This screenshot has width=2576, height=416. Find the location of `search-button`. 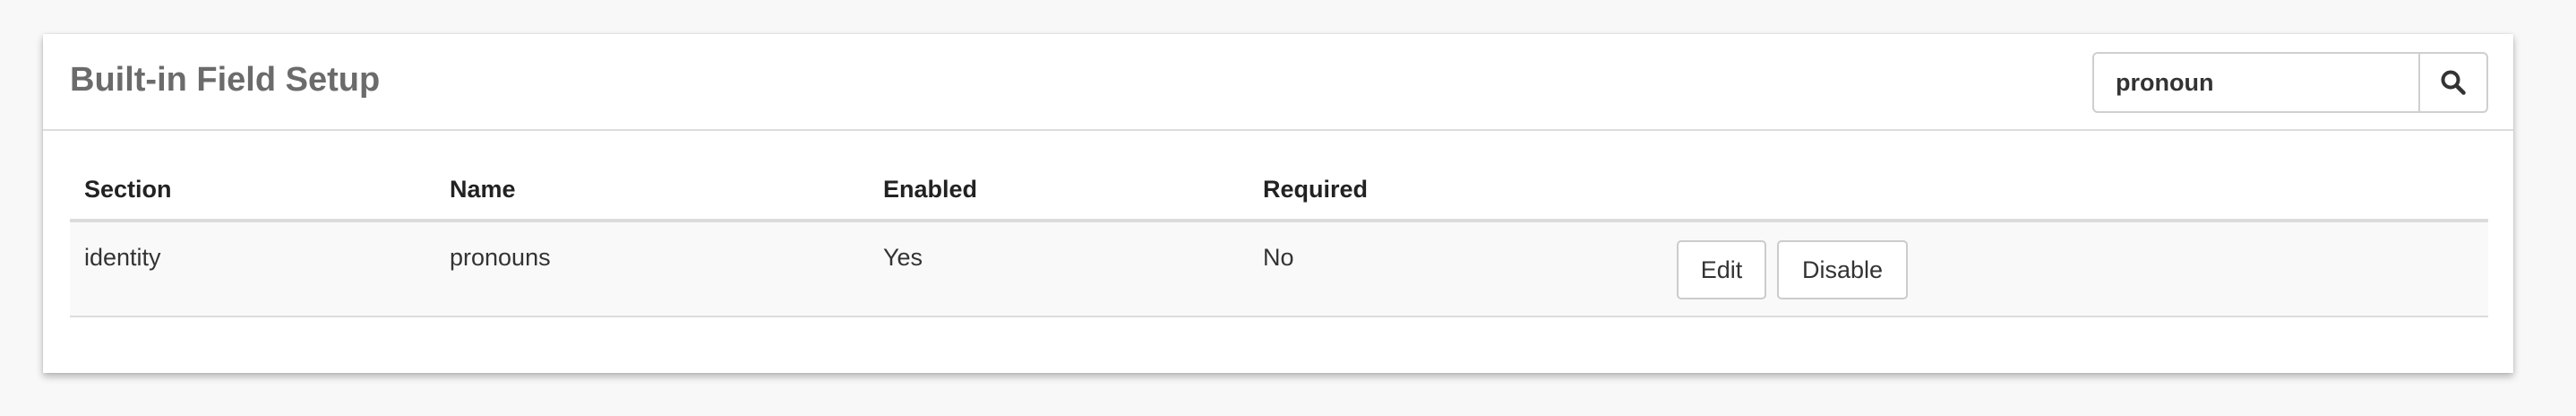

search-button is located at coordinates (2453, 82).